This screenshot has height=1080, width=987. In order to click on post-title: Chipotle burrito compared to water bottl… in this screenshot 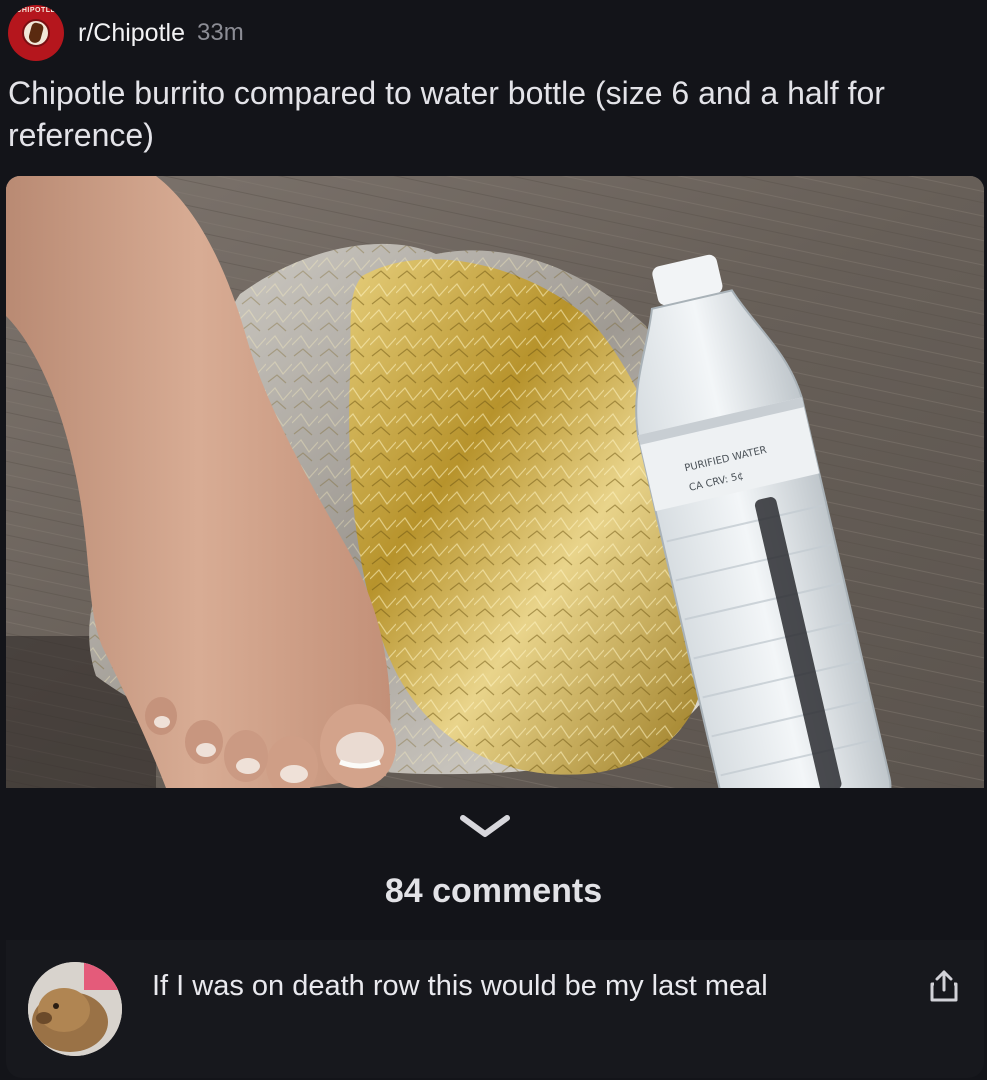, I will do `click(478, 114)`.